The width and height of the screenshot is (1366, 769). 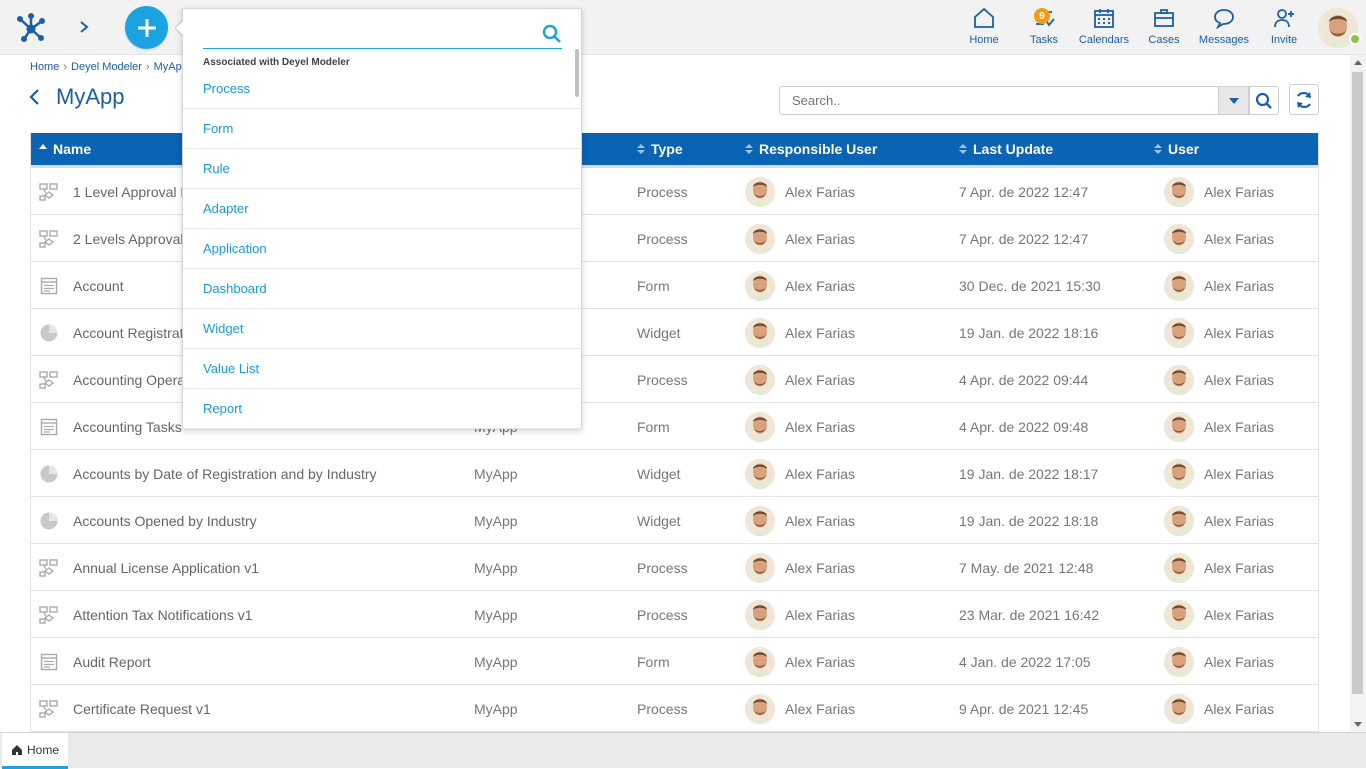 I want to click on column-header-name: Name, so click(x=65, y=149).